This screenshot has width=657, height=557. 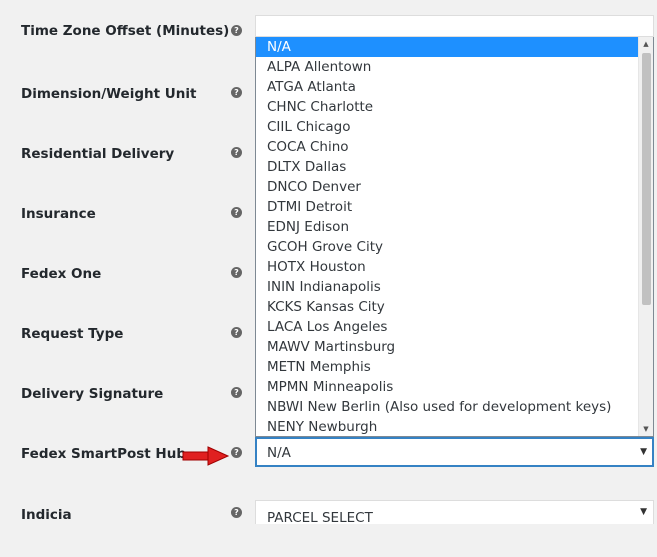 I want to click on smartpost-hub-selected-value: N/A, so click(x=279, y=453).